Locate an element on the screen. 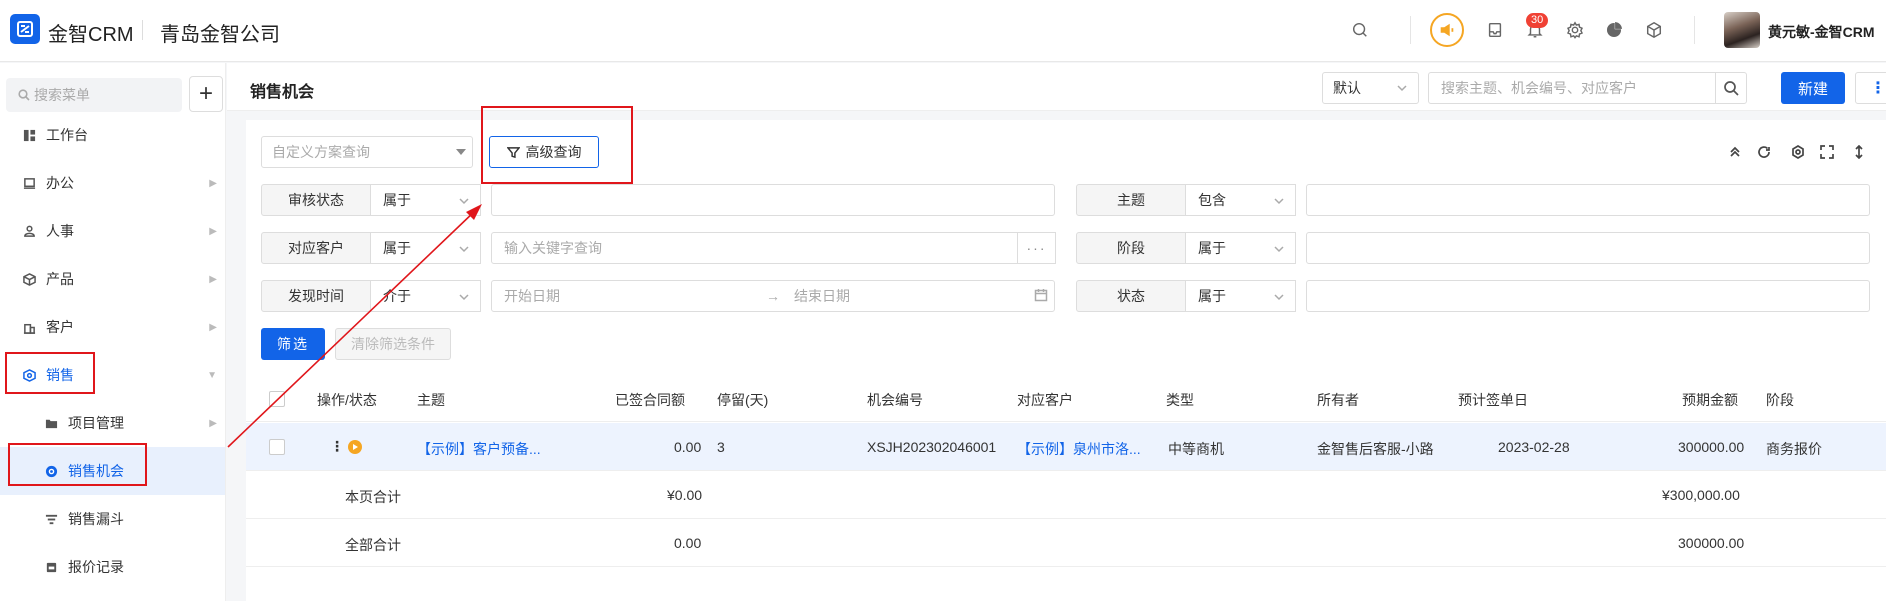 The width and height of the screenshot is (1886, 601). sidebar-item-label: 产品 is located at coordinates (60, 279).